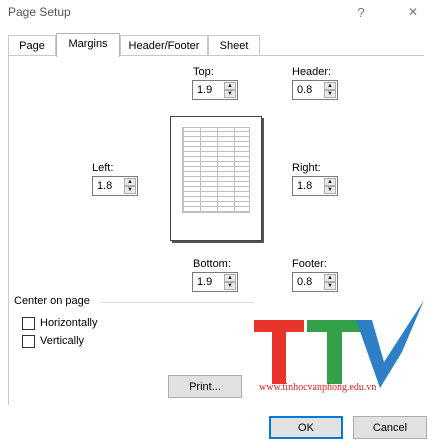 The image size is (432, 447). What do you see at coordinates (203, 72) in the screenshot?
I see `top-label: Top:` at bounding box center [203, 72].